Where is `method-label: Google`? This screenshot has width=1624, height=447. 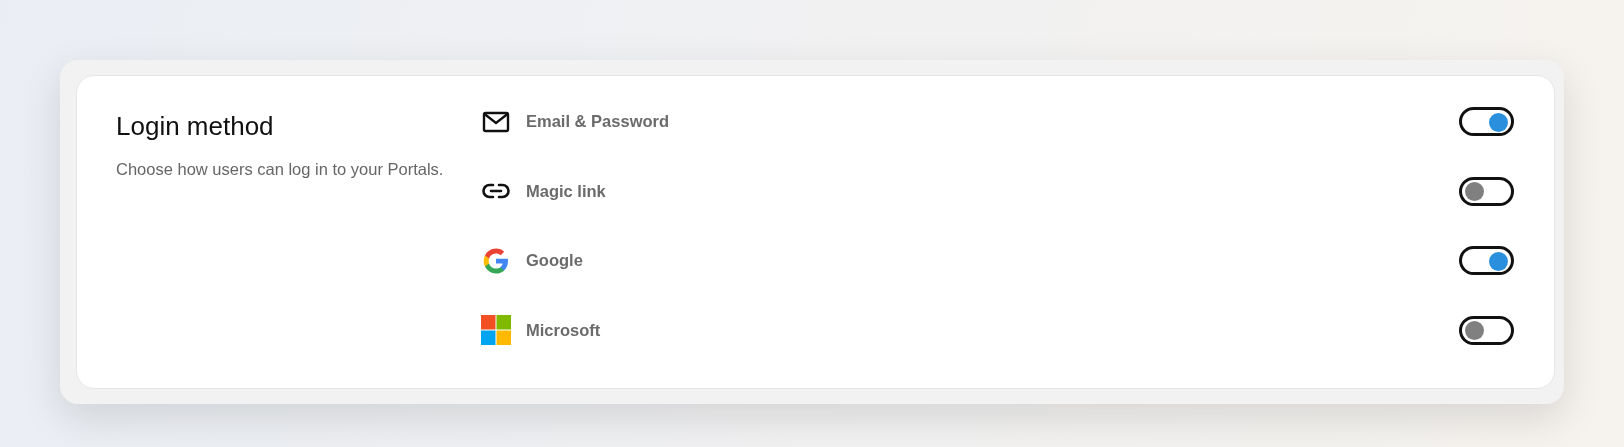
method-label: Google is located at coordinates (554, 261).